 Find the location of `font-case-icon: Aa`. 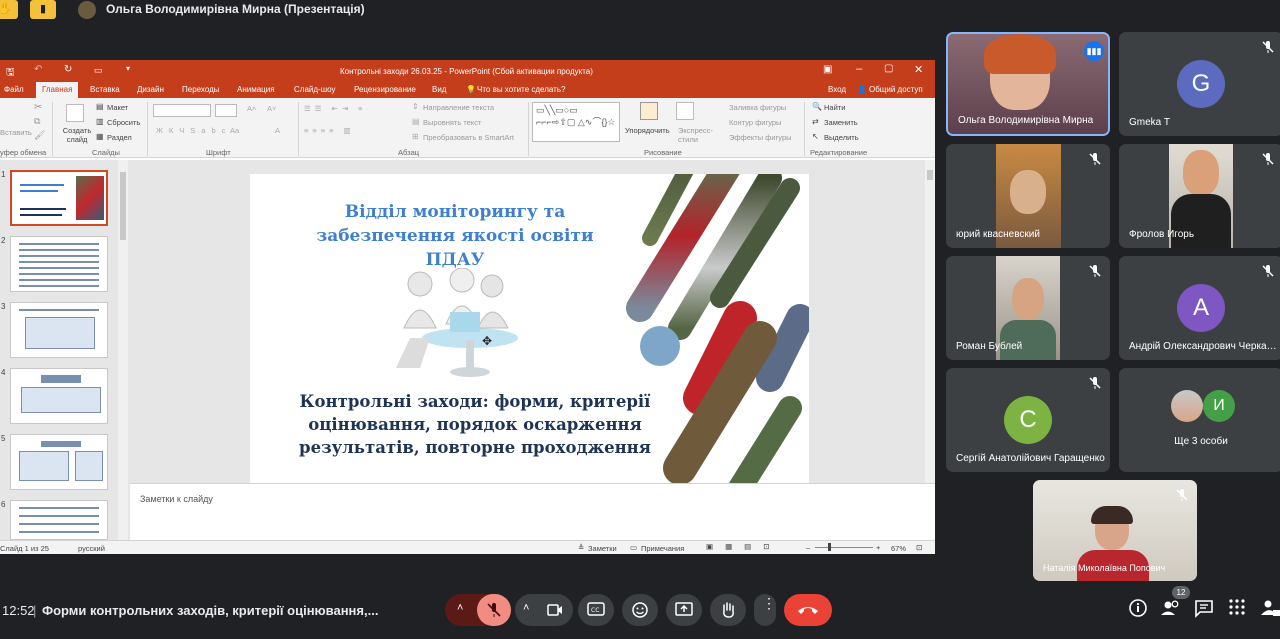

font-case-icon: Aa is located at coordinates (234, 130).